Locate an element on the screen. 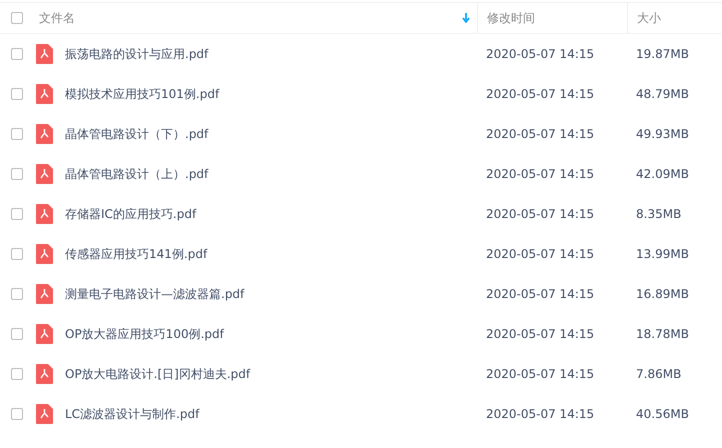  file-name: OP放大电路设计.[日]冈村迪夫.pdf is located at coordinates (157, 374).